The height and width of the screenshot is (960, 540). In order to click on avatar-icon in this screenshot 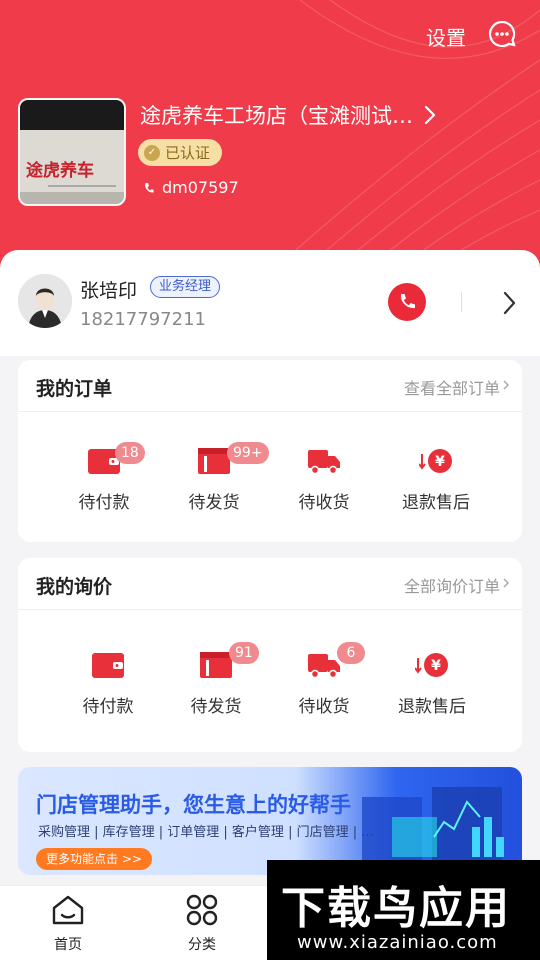, I will do `click(45, 301)`.